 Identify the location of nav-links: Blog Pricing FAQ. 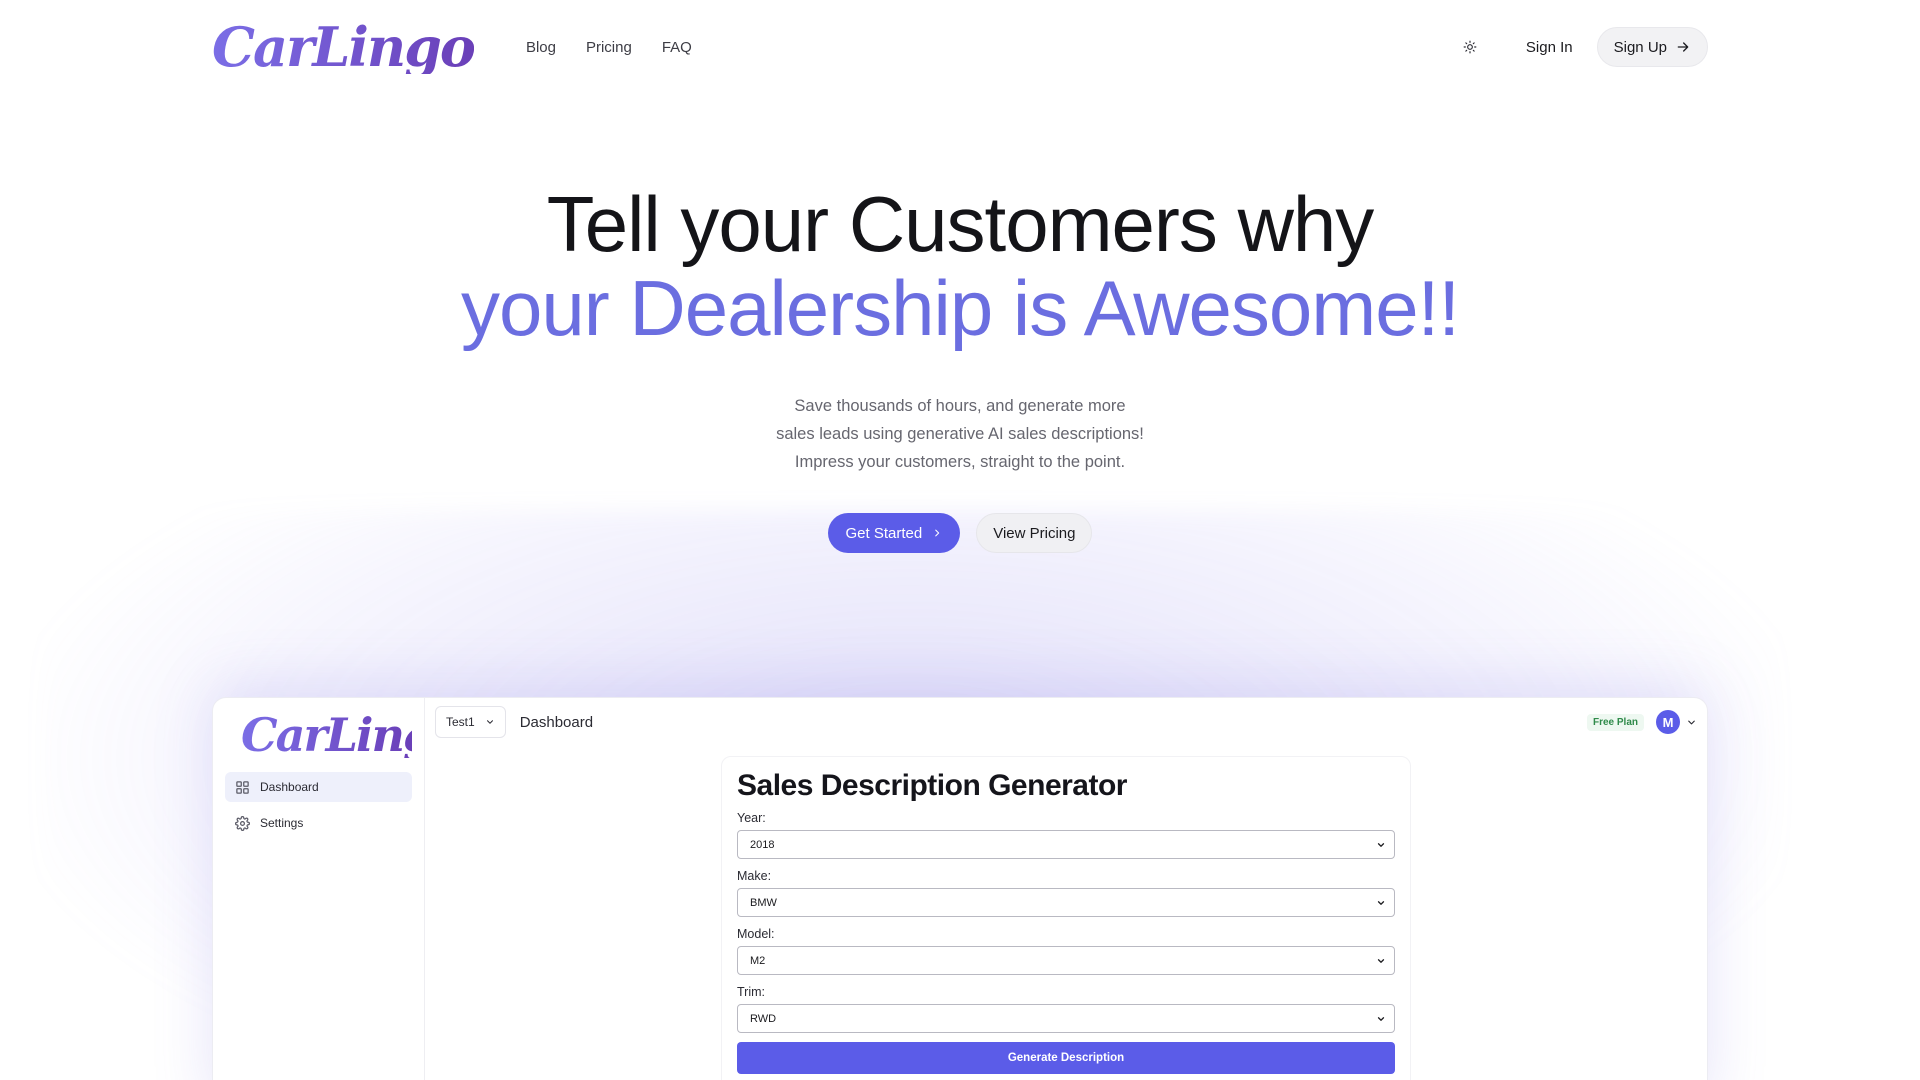
(609, 47).